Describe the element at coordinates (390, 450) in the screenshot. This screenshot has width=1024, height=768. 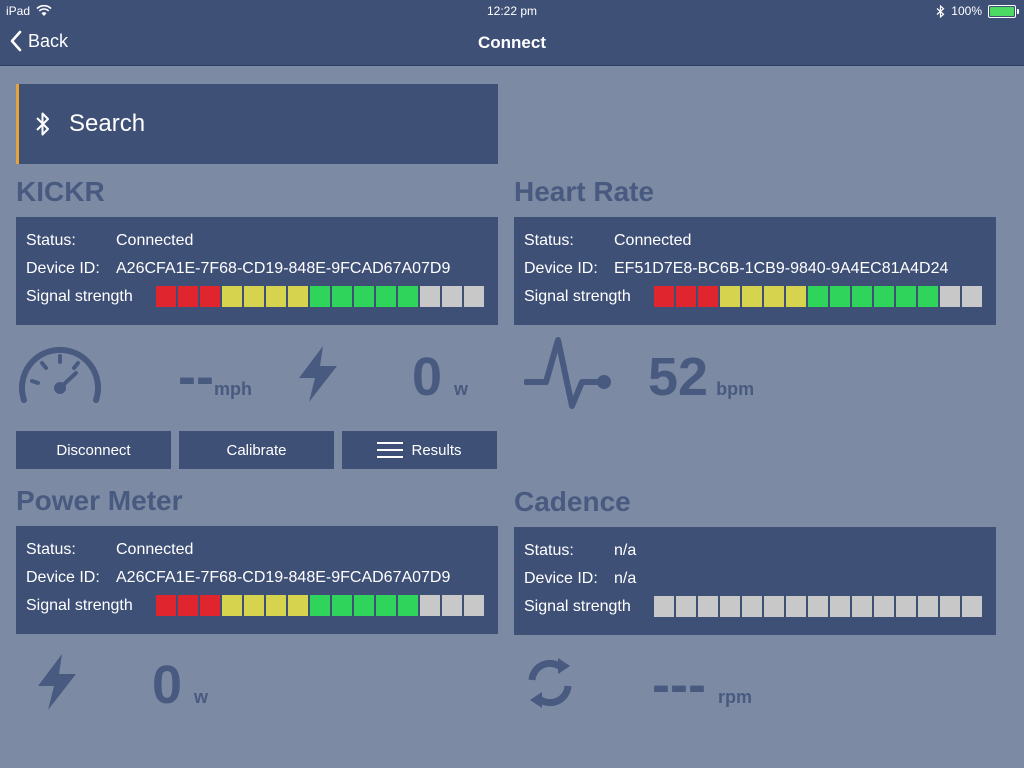
I see `menu-icon` at that location.